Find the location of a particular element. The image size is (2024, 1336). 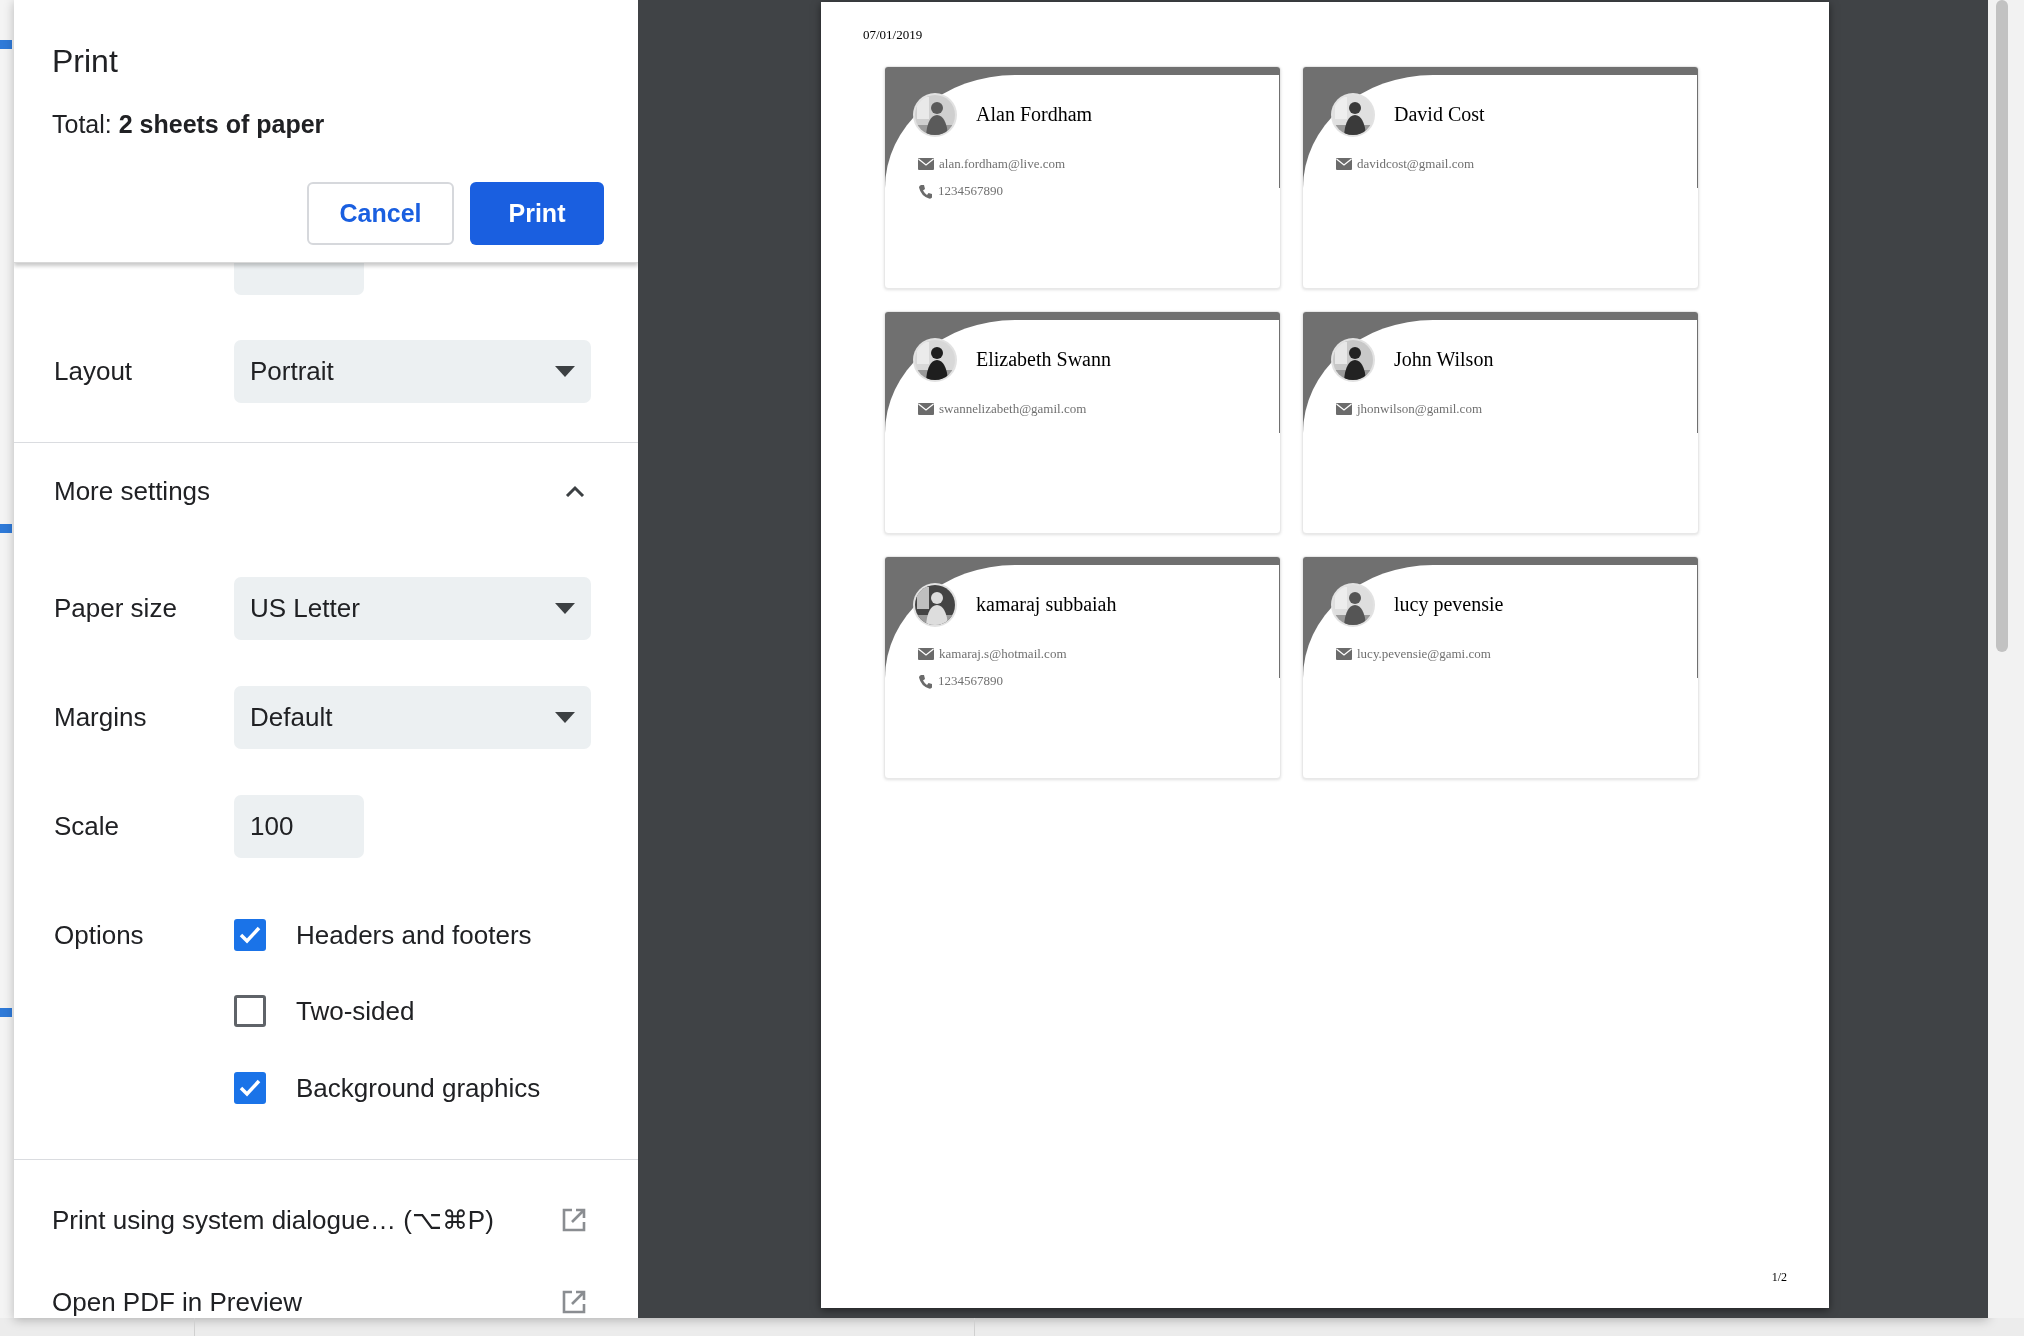

cancel-button: Cancel is located at coordinates (380, 213).